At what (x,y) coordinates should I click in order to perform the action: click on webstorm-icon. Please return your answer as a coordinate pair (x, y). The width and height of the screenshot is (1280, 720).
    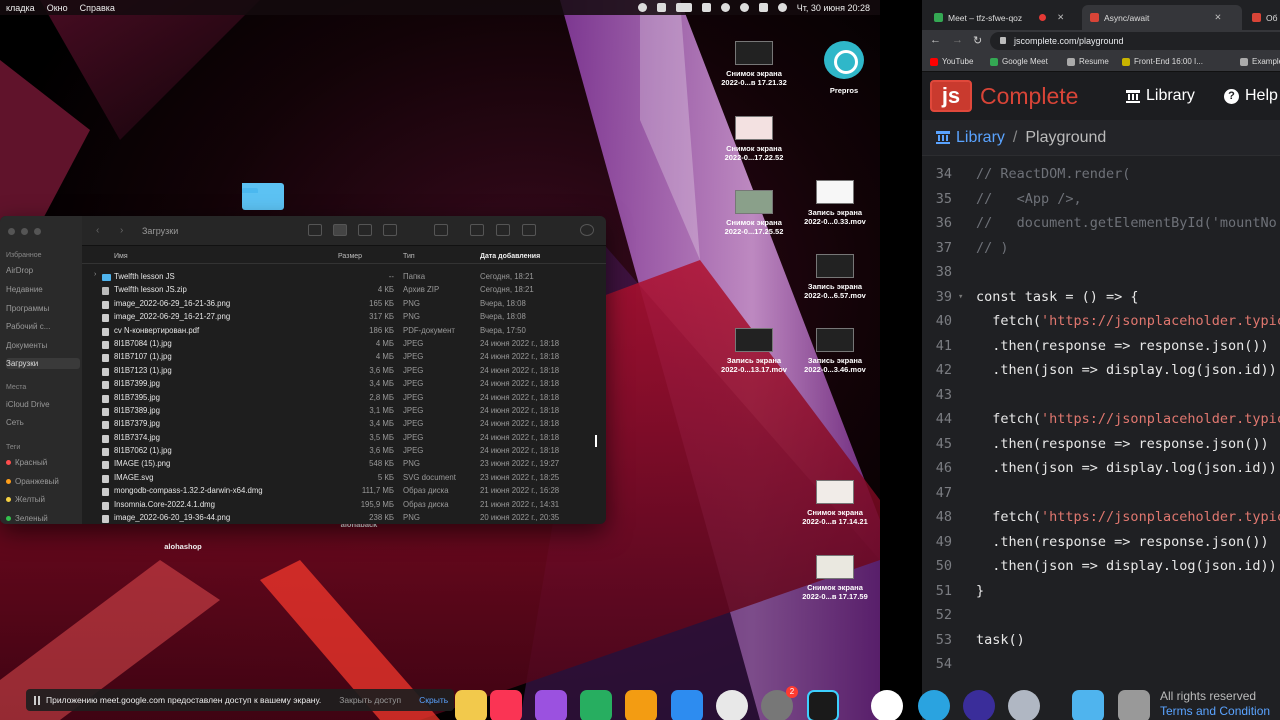
    Looking at the image, I should click on (823, 705).